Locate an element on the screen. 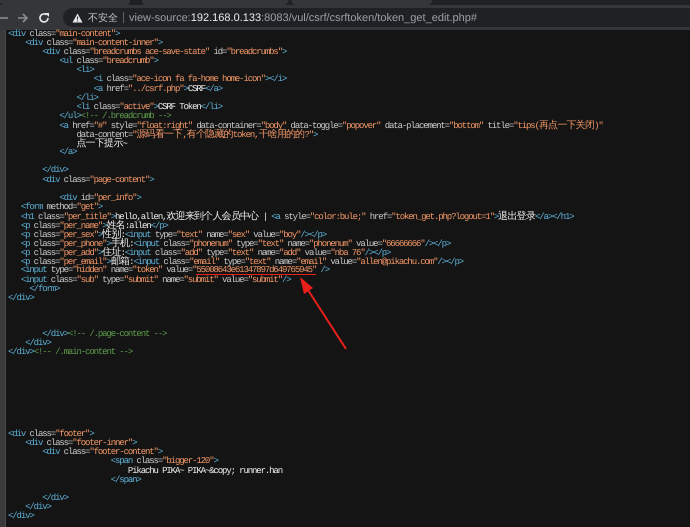 The width and height of the screenshot is (690, 527). source-line: <p class="per_phone">手机:<input class="phonenum" type="text" name="phonenum" value="66666666"/></p> is located at coordinates (236, 243).